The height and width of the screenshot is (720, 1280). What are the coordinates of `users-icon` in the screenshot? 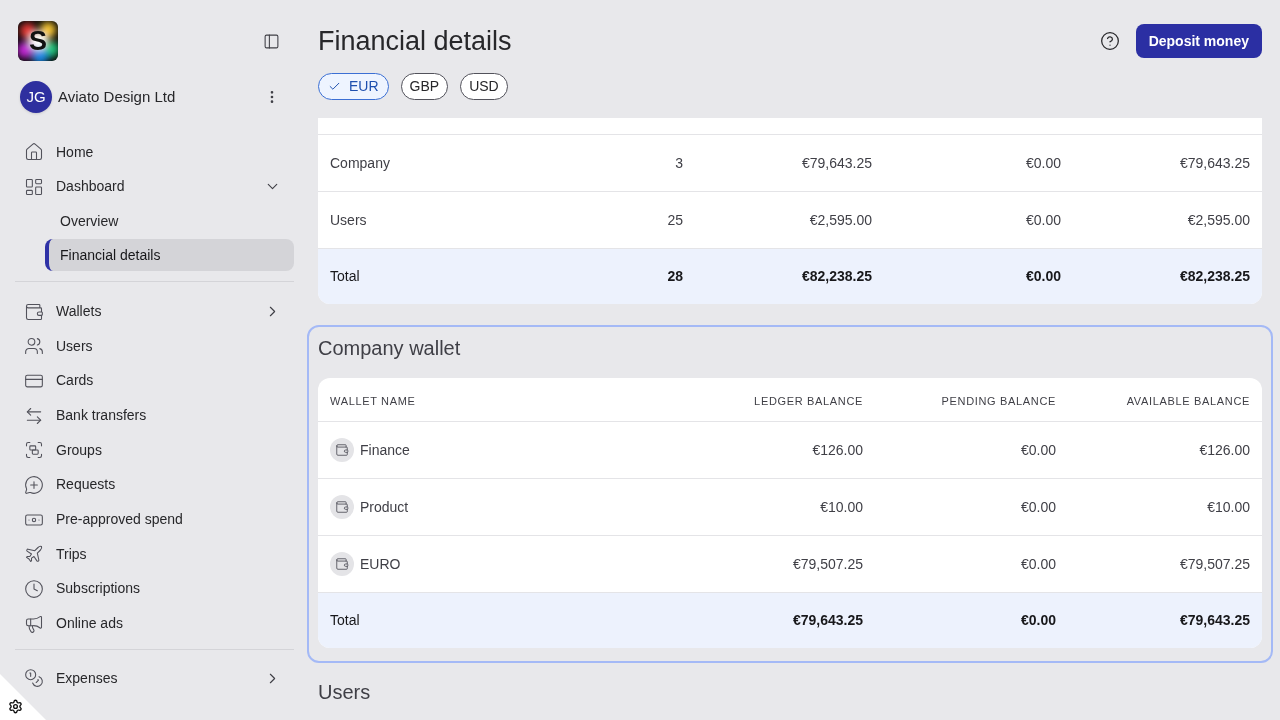 It's located at (34, 346).